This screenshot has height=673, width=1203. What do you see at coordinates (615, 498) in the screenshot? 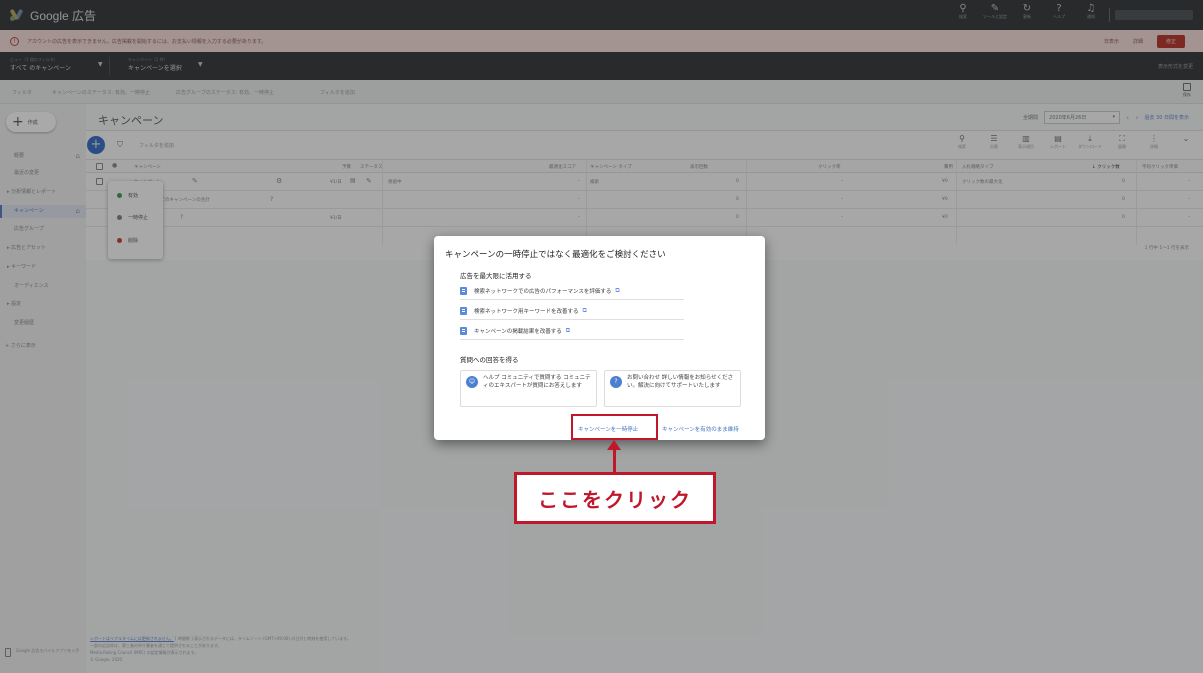
I see `click-here-callout: ここをクリック` at bounding box center [615, 498].